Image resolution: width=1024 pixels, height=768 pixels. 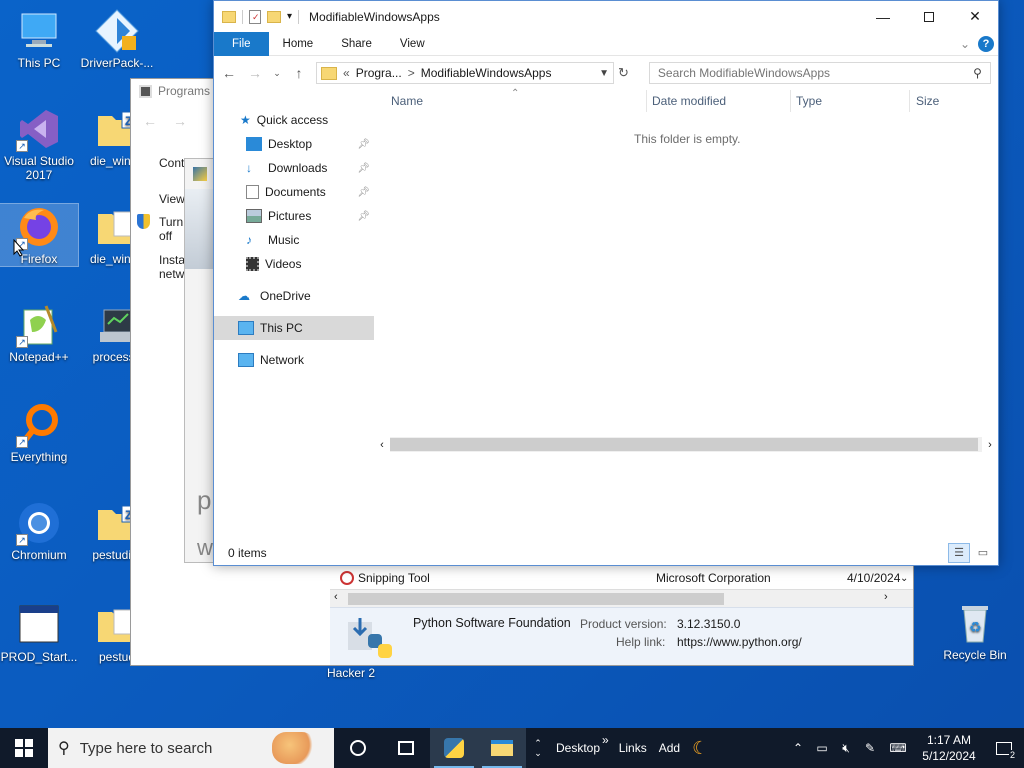 I want to click on up-button: ↑, so click(x=299, y=73).